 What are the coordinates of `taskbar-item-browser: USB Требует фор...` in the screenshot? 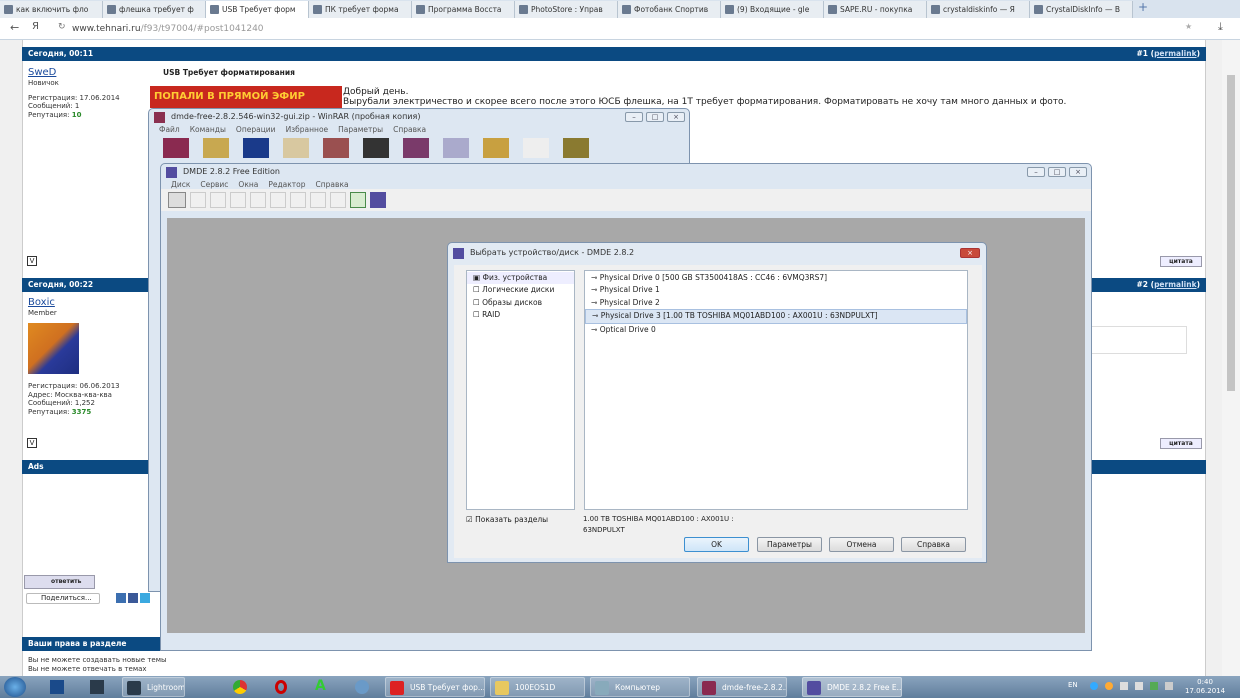 It's located at (435, 687).